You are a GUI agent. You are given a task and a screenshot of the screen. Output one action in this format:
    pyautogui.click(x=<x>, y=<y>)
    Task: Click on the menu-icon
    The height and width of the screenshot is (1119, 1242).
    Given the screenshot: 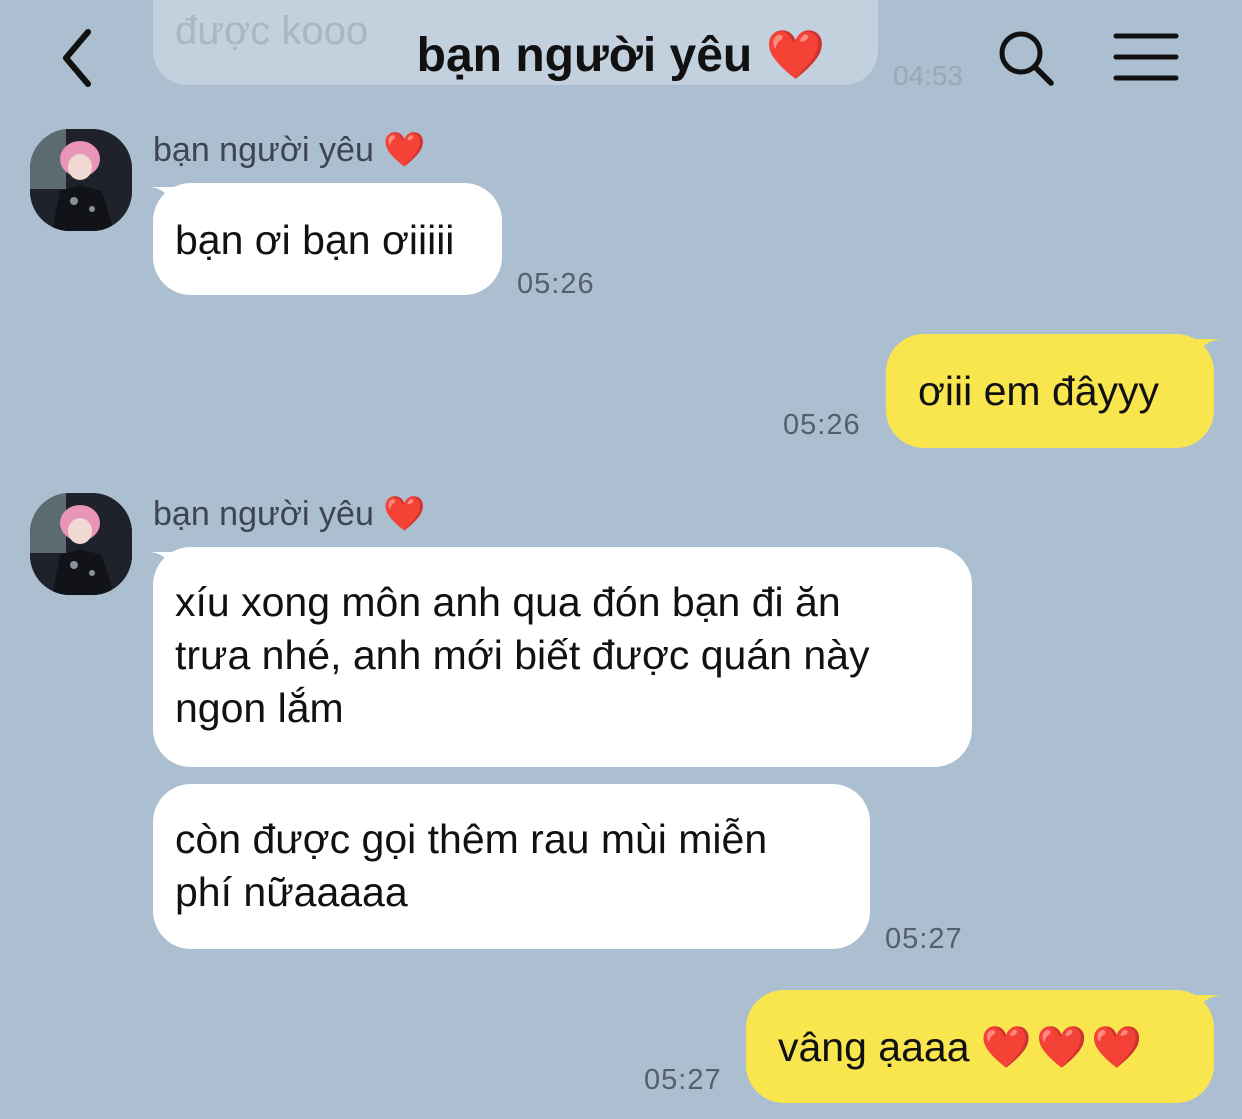 What is the action you would take?
    pyautogui.click(x=1146, y=57)
    